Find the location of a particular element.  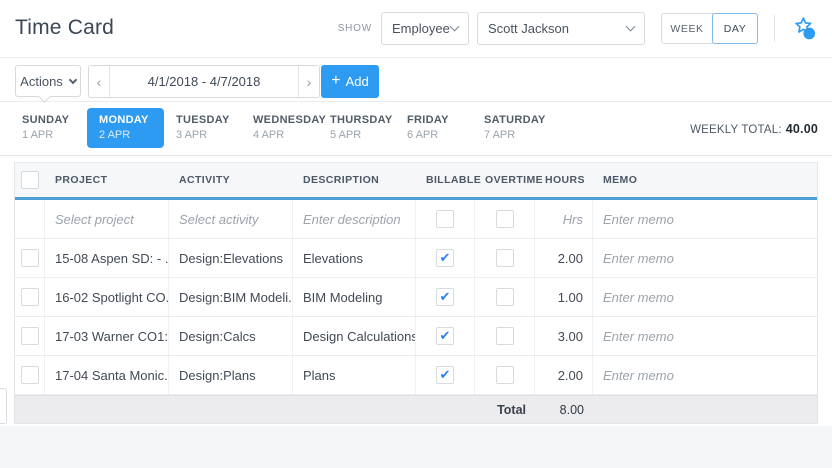

description-input-field: Enter description is located at coordinates (354, 219).